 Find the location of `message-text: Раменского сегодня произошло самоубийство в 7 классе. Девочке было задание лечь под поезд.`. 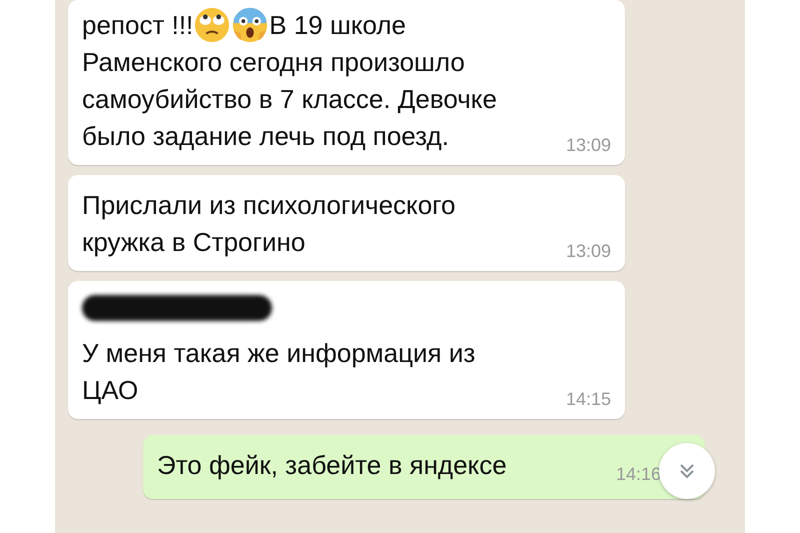

message-text: Раменского сегодня произошло самоубийство в 7 классе. Девочке было задание лечь под поезд. is located at coordinates (289, 99).